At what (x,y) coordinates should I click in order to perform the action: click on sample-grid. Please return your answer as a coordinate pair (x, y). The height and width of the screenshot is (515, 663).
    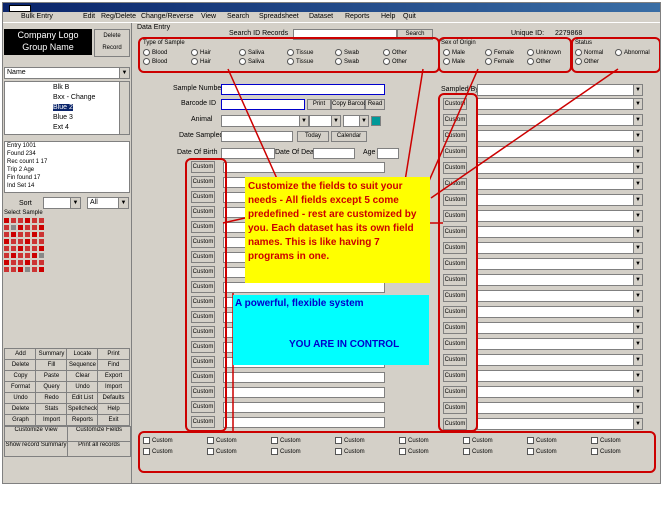
    Looking at the image, I should click on (26, 246).